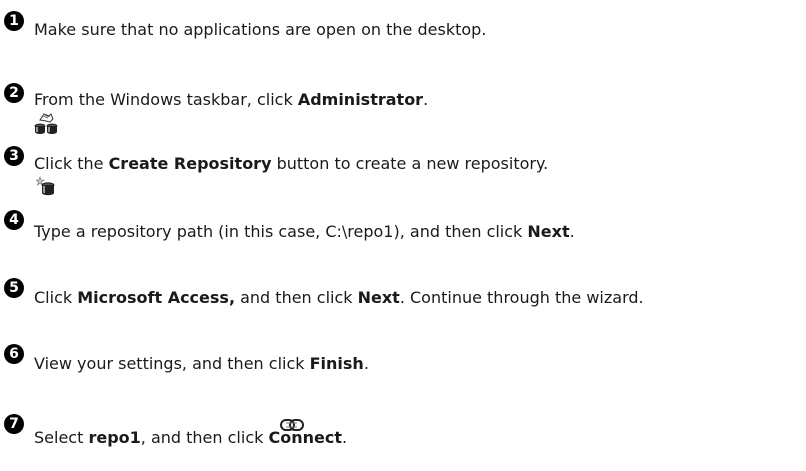 This screenshot has height=471, width=806. Describe the element at coordinates (14, 220) in the screenshot. I see `step-number-badge: 4` at that location.